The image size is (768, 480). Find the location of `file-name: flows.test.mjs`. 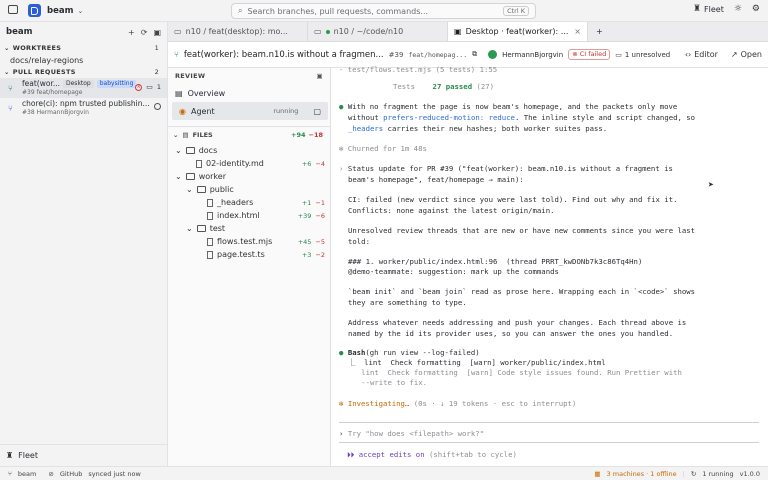

file-name: flows.test.mjs is located at coordinates (245, 241).